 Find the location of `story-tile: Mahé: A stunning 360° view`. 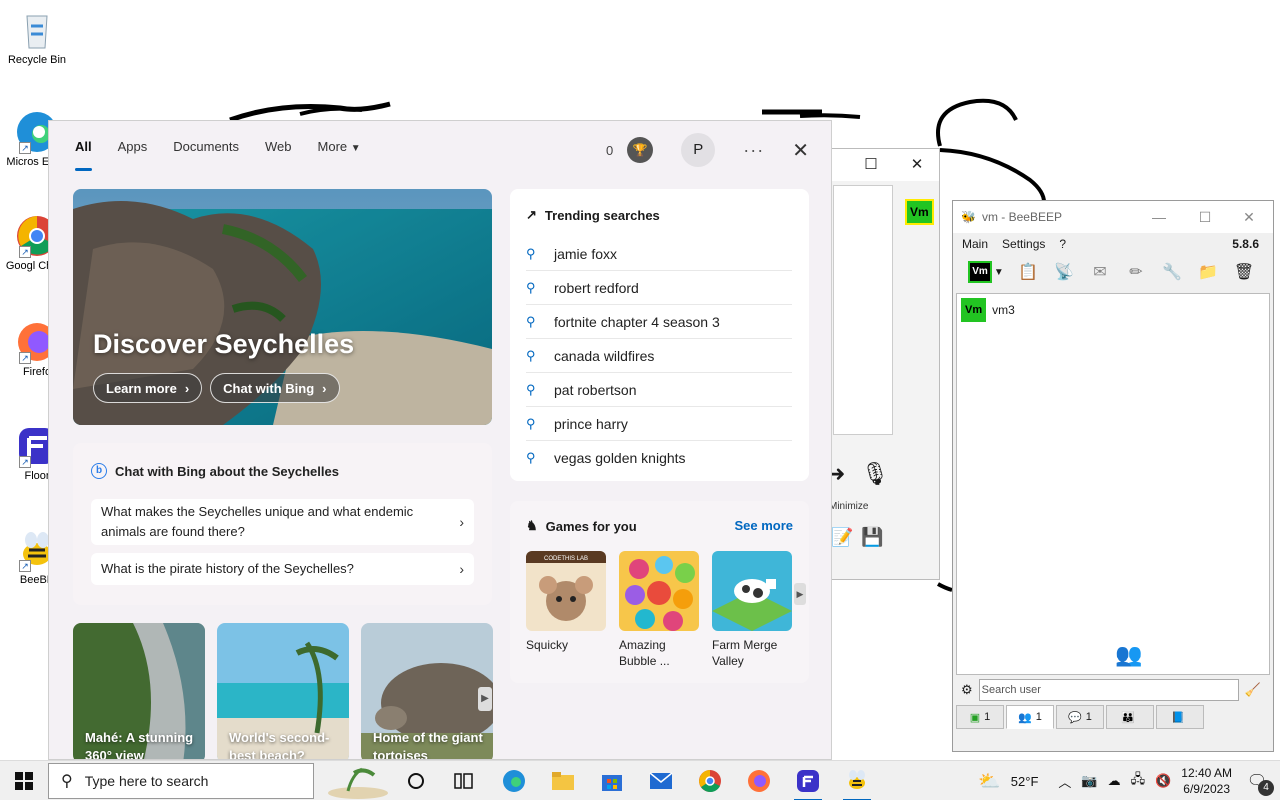

story-tile: Mahé: A stunning 360° view is located at coordinates (139, 691).